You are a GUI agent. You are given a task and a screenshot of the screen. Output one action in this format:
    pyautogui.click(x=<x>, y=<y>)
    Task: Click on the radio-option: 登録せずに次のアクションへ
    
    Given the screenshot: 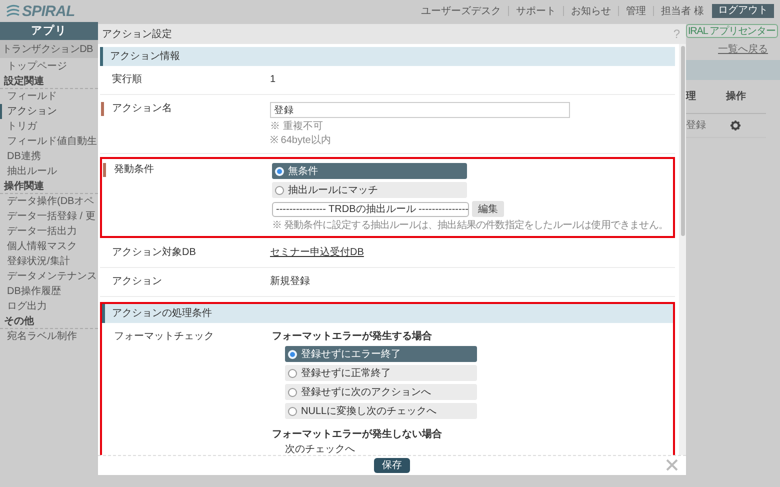 What is the action you would take?
    pyautogui.click(x=381, y=392)
    